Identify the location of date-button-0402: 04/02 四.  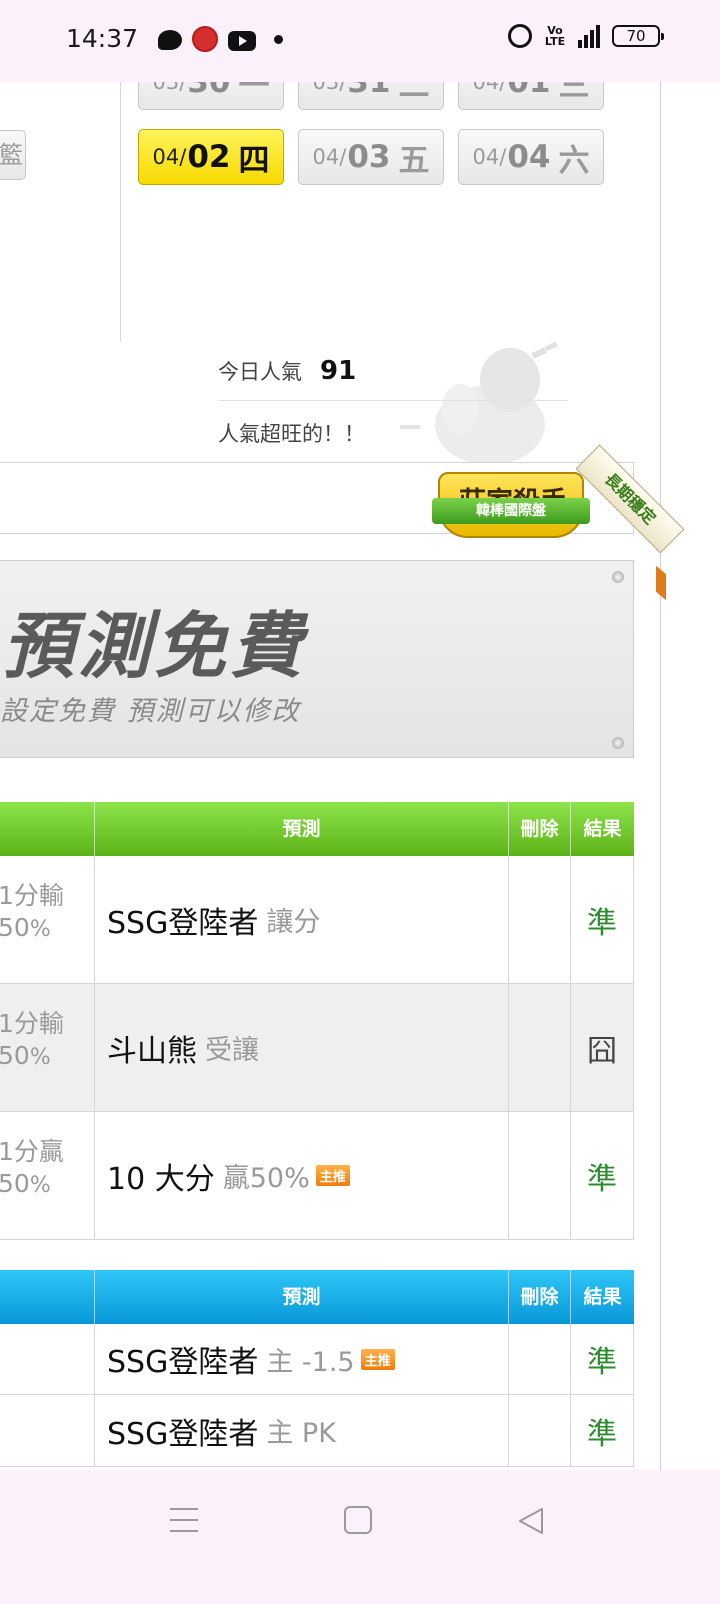
(211, 157).